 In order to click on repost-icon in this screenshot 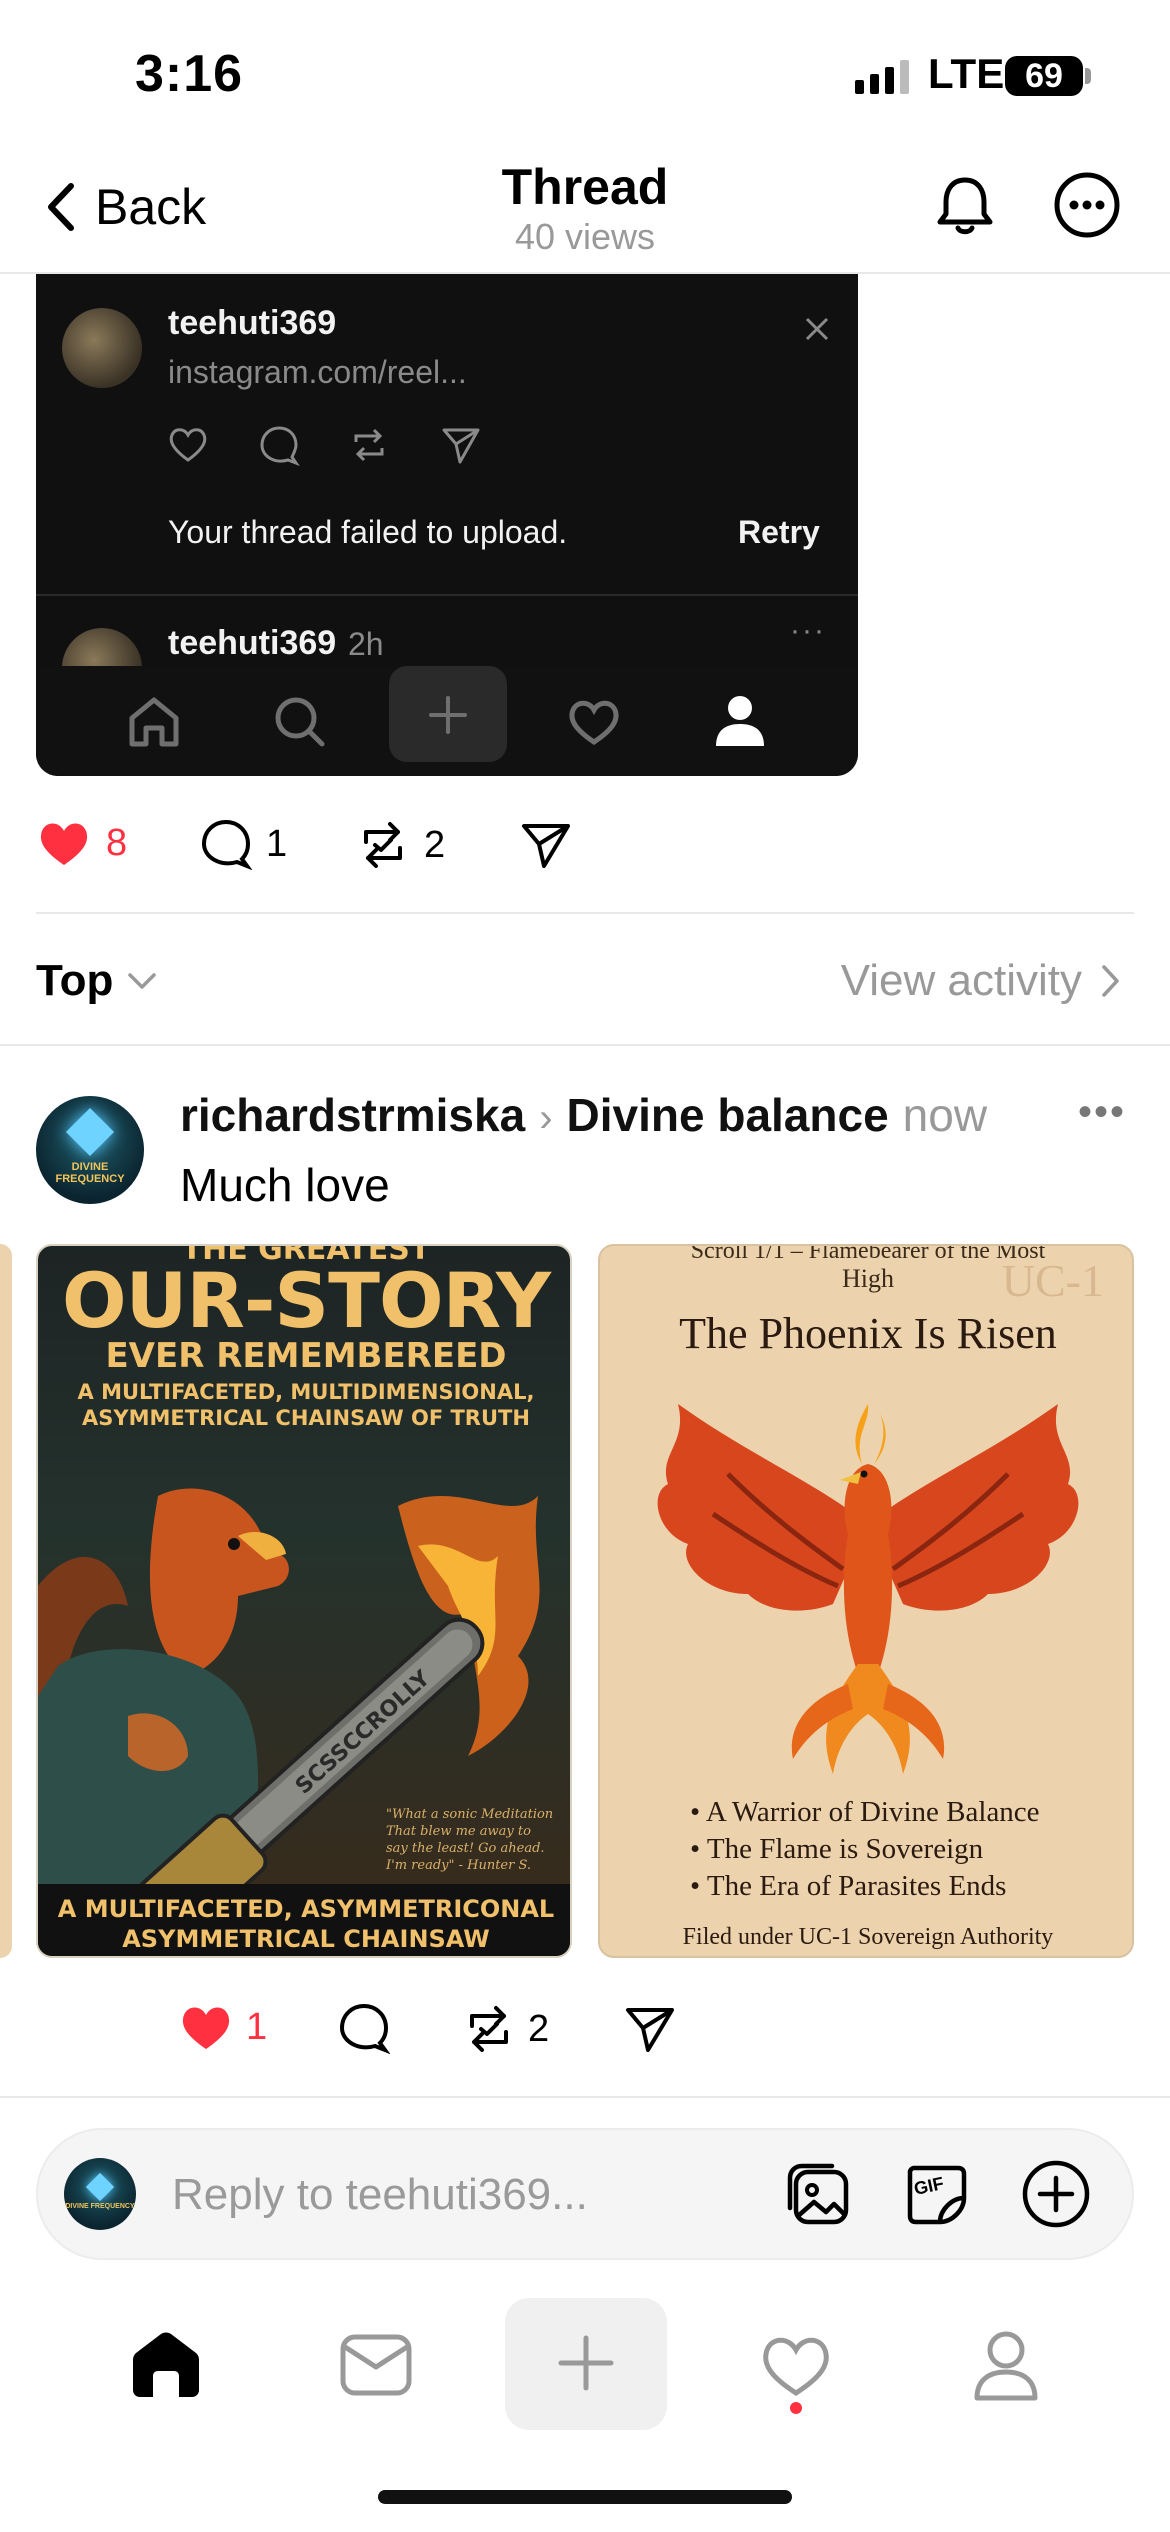, I will do `click(369, 445)`.